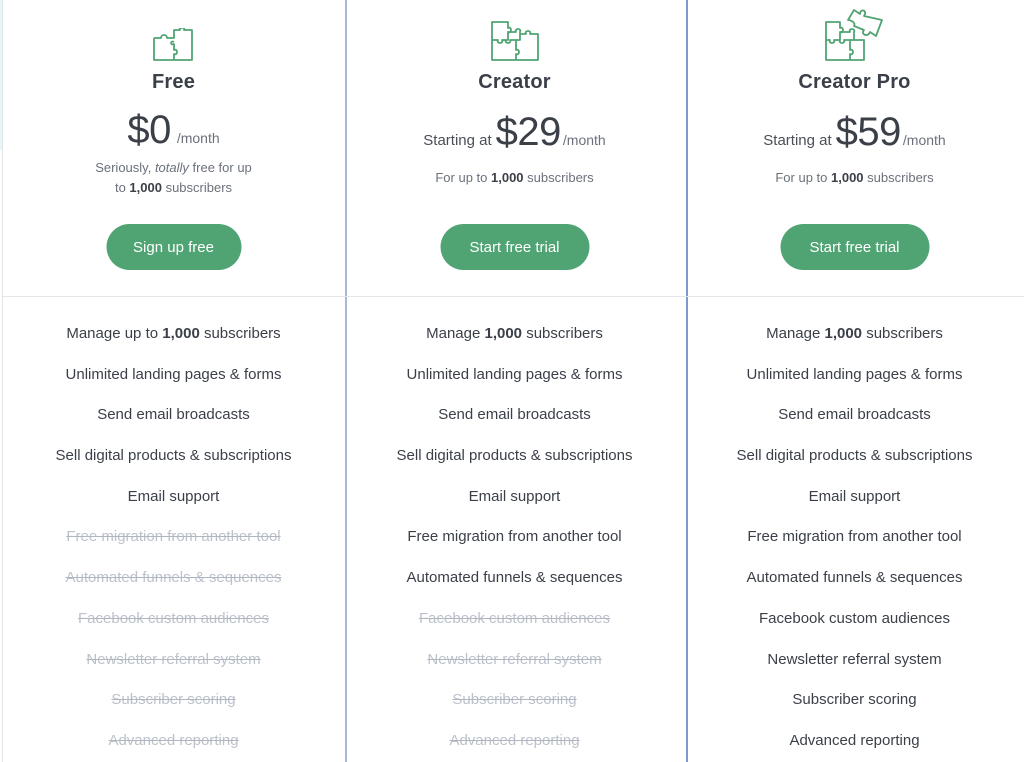 This screenshot has width=1024, height=762. What do you see at coordinates (854, 659) in the screenshot?
I see `feature-item-included: Newsletter referral system` at bounding box center [854, 659].